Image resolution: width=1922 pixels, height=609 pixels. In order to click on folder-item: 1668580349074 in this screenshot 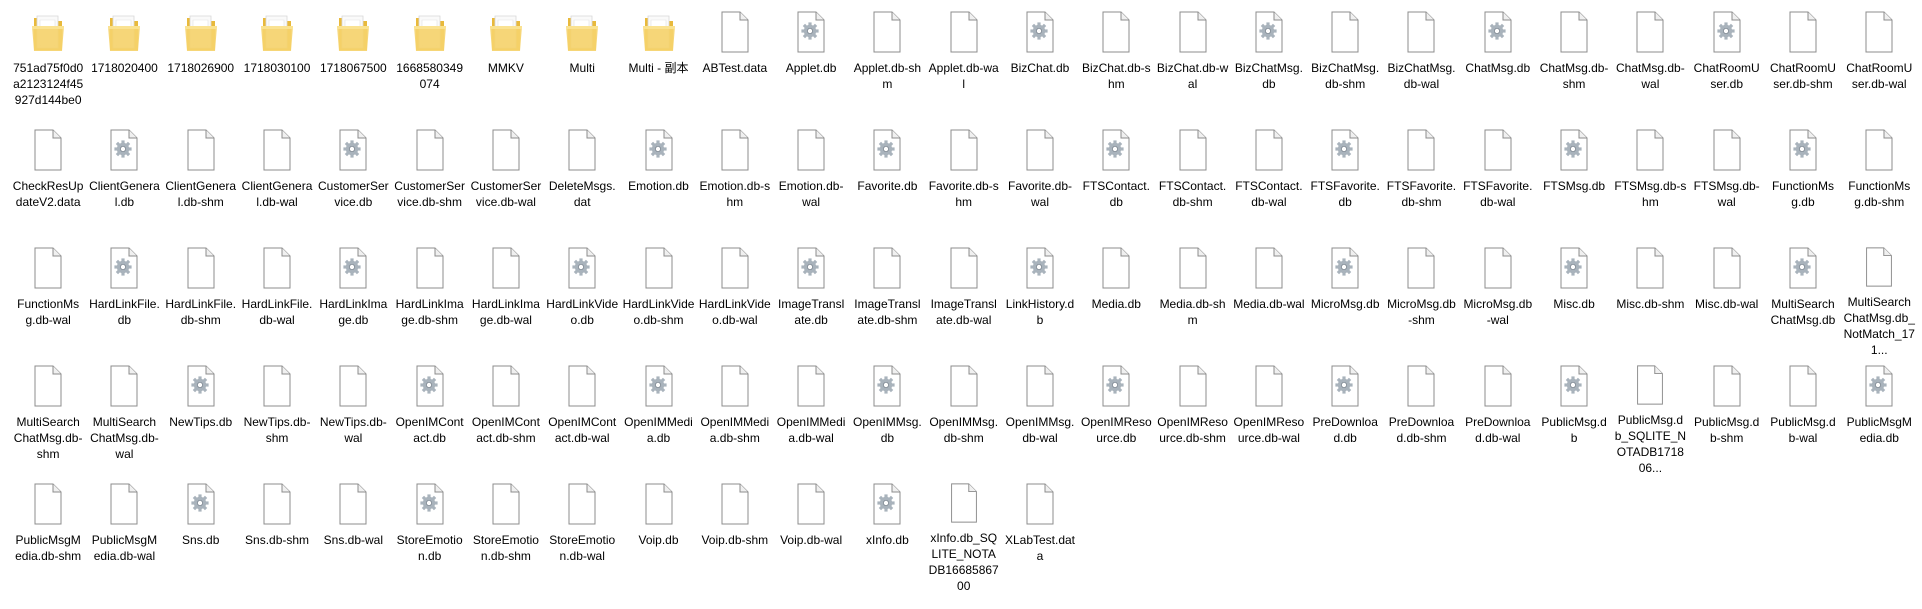, I will do `click(429, 63)`.